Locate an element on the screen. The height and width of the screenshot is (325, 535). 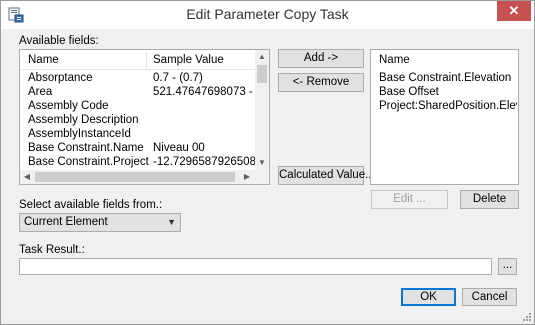
field-name: Assembly Description is located at coordinates (83, 120).